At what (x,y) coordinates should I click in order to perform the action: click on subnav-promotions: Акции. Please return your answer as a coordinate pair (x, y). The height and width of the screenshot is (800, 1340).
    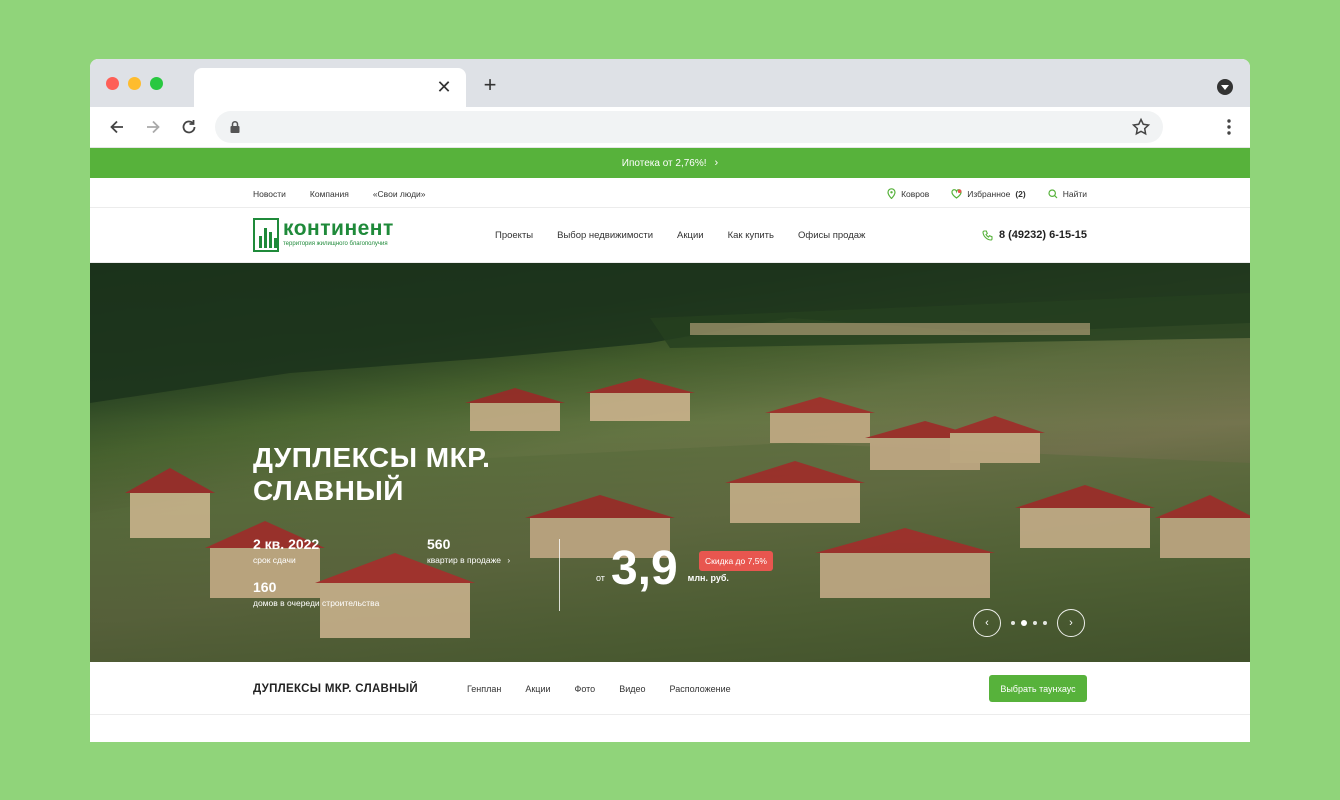
    Looking at the image, I should click on (537, 689).